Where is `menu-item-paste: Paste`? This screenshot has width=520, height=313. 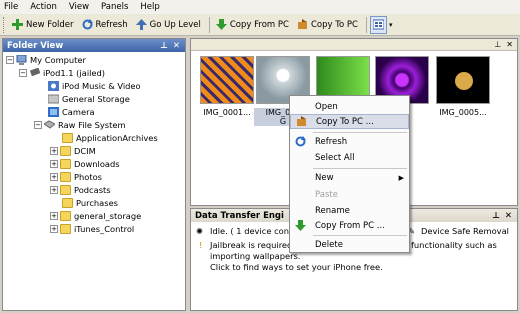
menu-item-paste: Paste is located at coordinates (349, 194).